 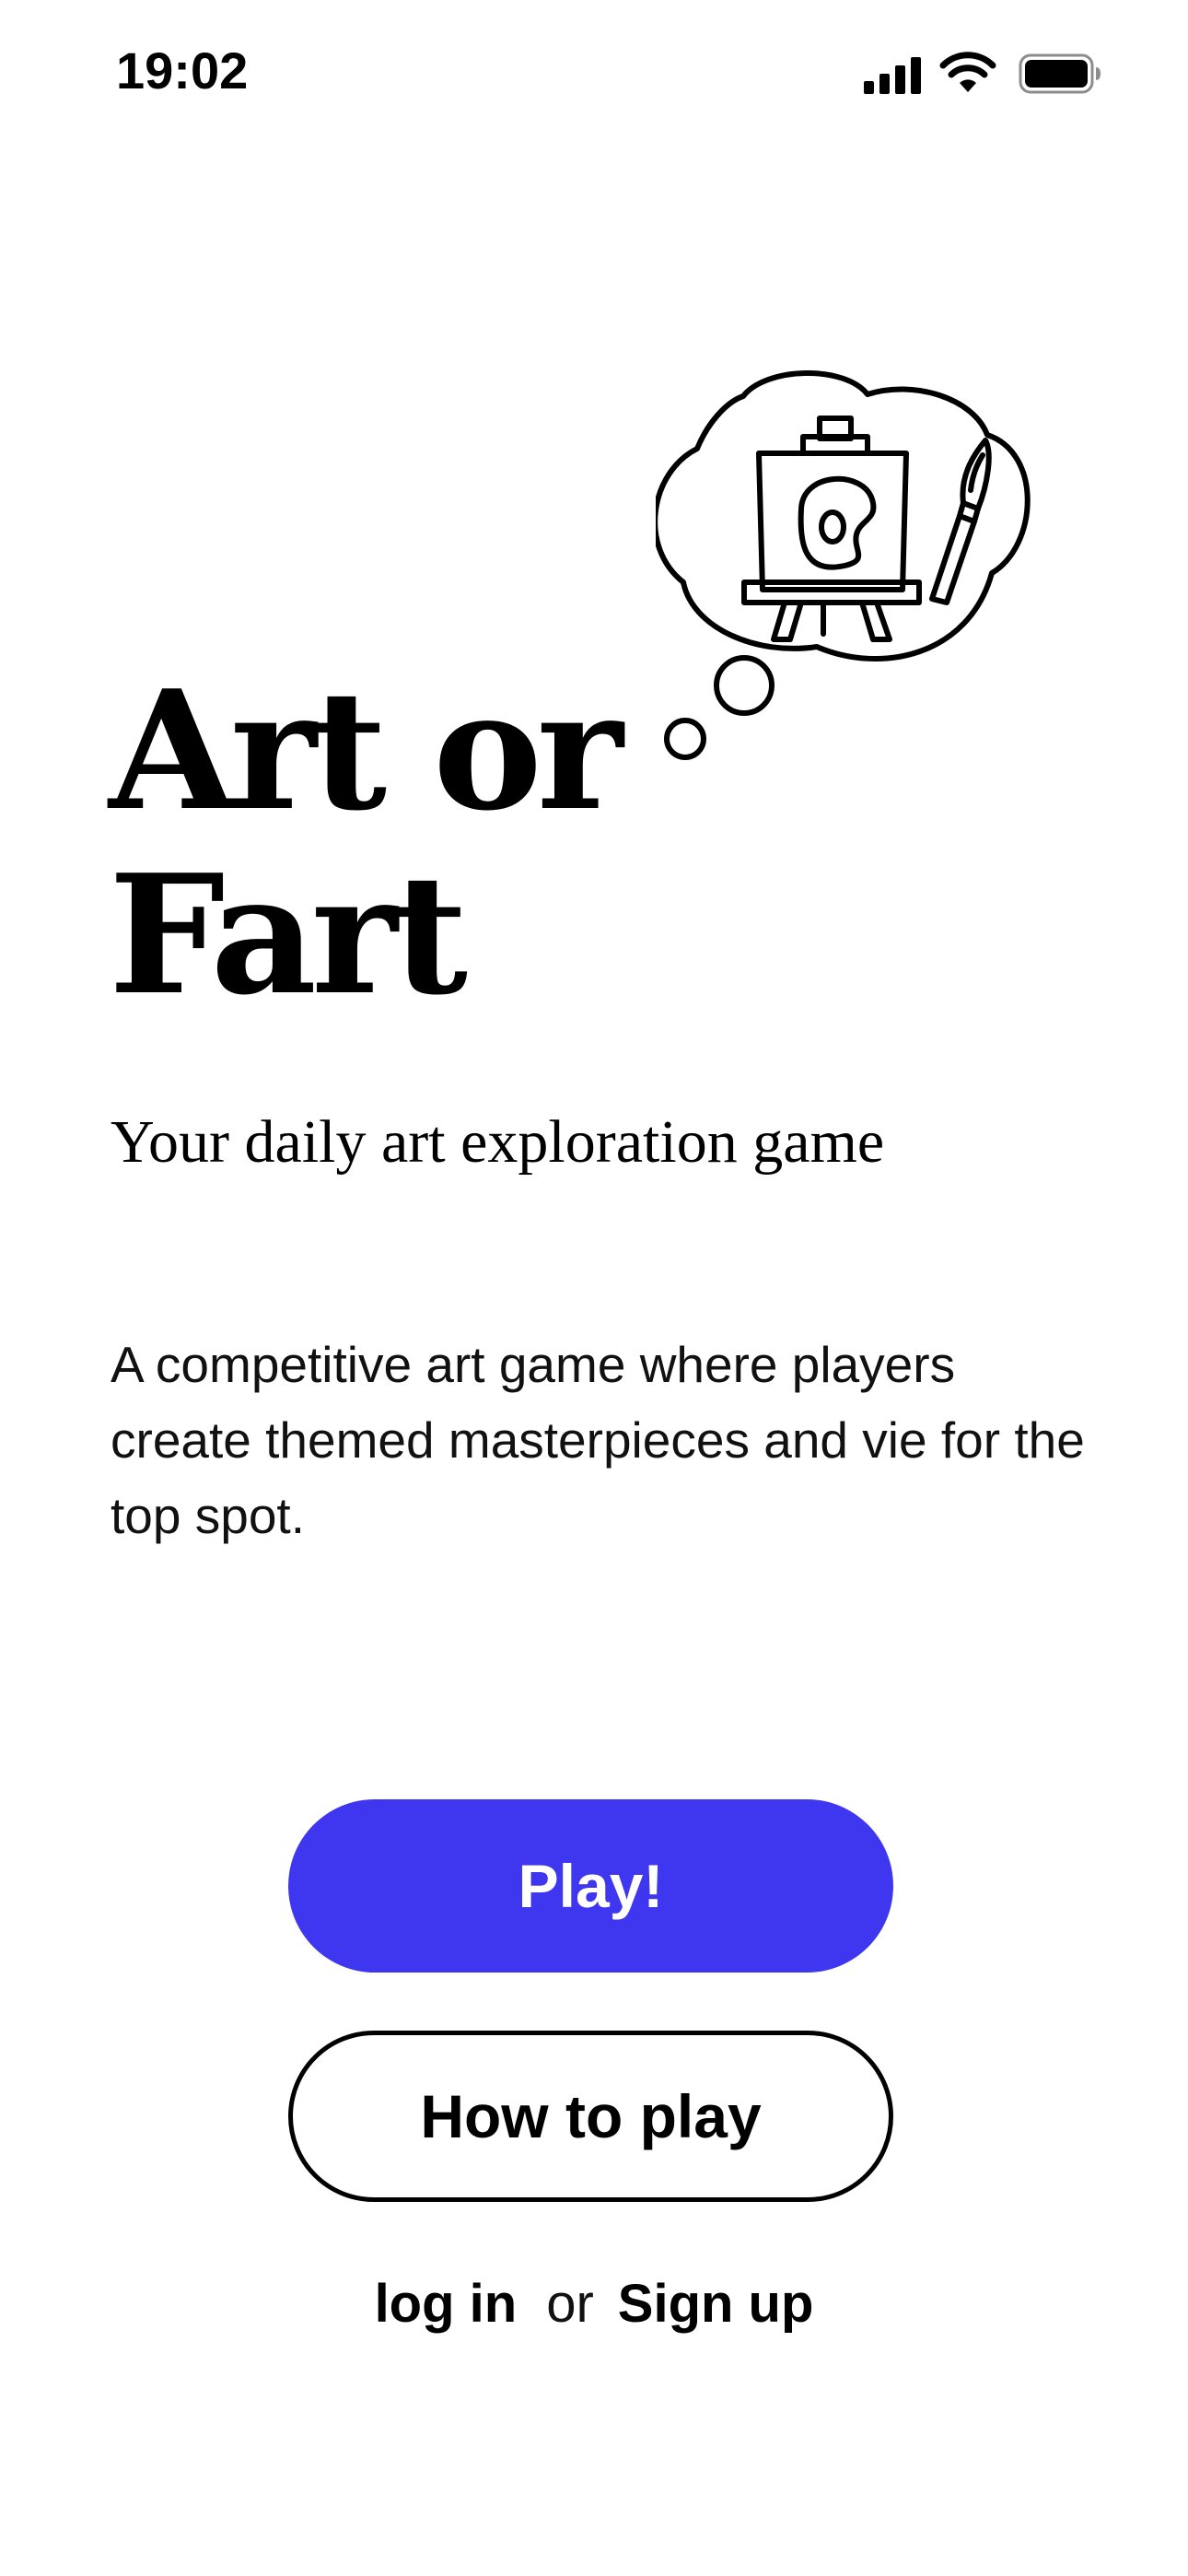 I want to click on app-title: Art or Fart, so click(x=431, y=843).